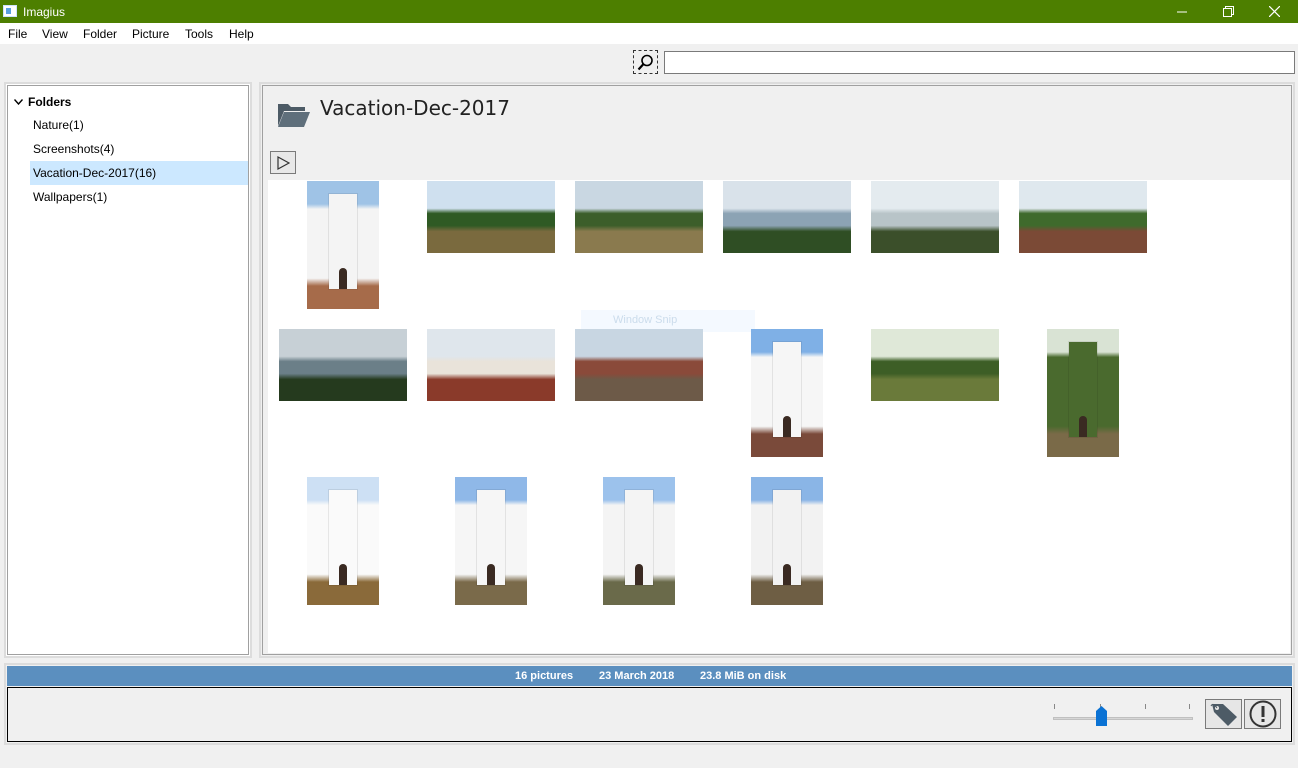 This screenshot has height=768, width=1298. I want to click on sidebar-item-screenshots: Screenshots(4), so click(139, 149).